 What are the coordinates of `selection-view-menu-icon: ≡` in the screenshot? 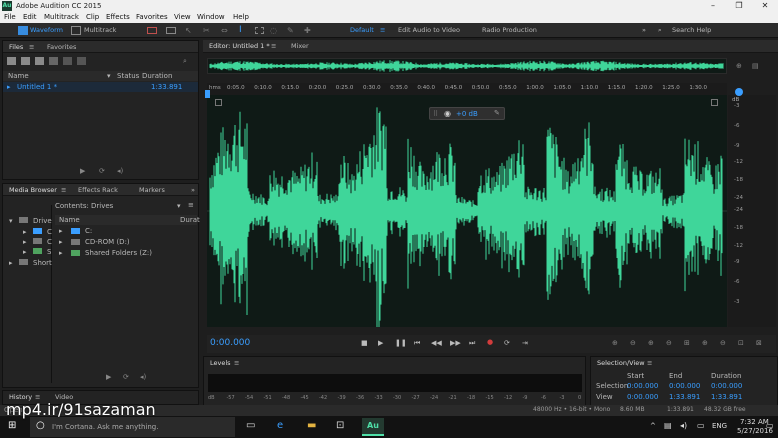 It's located at (649, 363).